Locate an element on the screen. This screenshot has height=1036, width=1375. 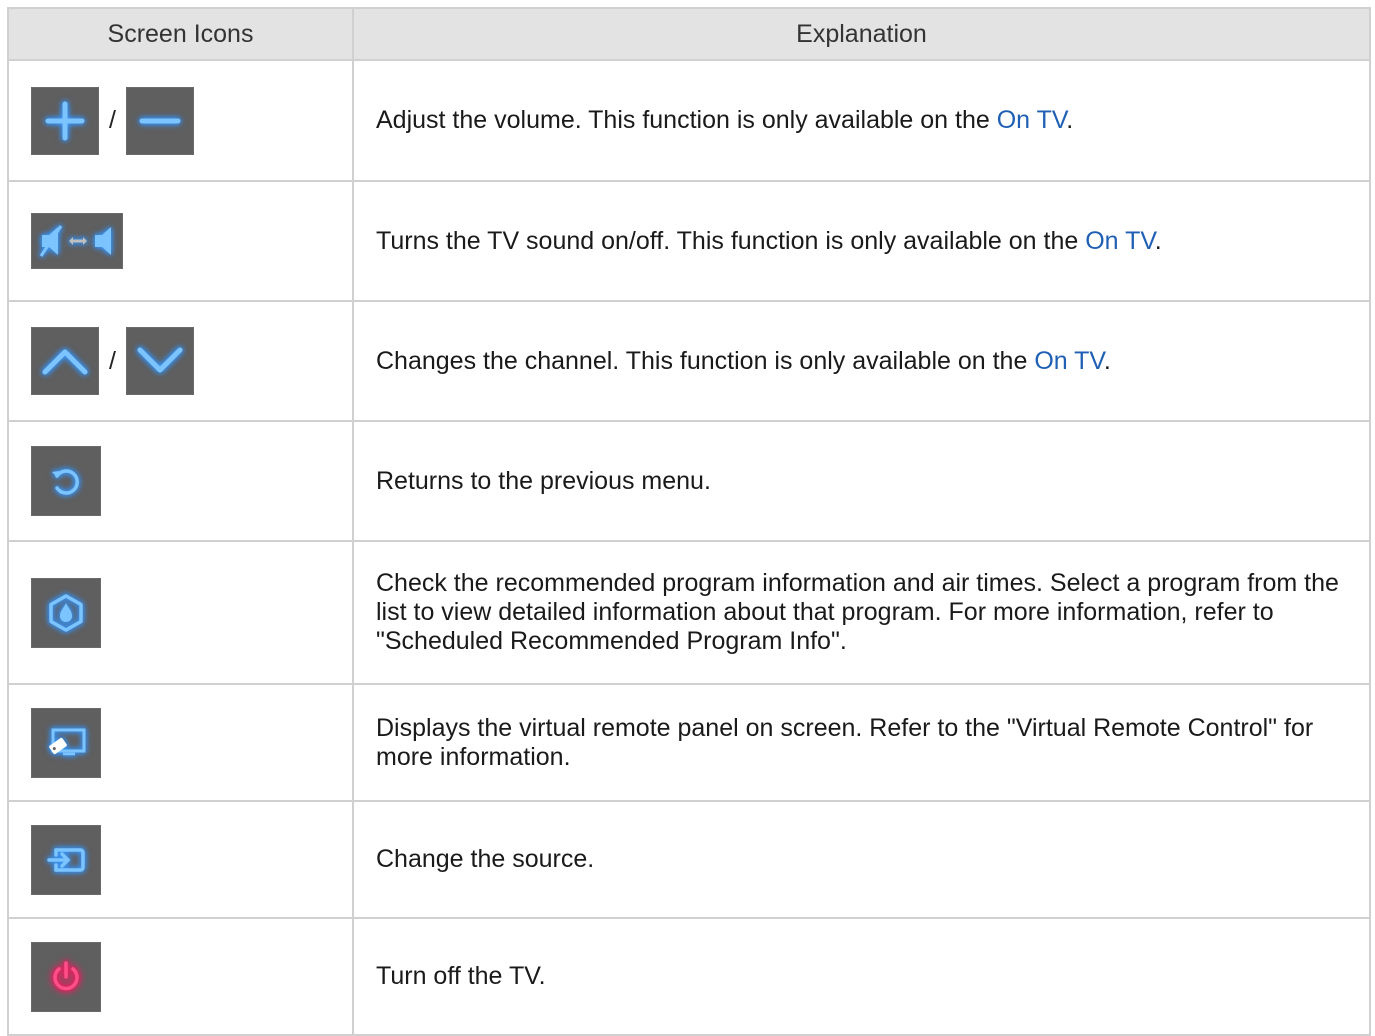
virtual-remote-button is located at coordinates (66, 742).